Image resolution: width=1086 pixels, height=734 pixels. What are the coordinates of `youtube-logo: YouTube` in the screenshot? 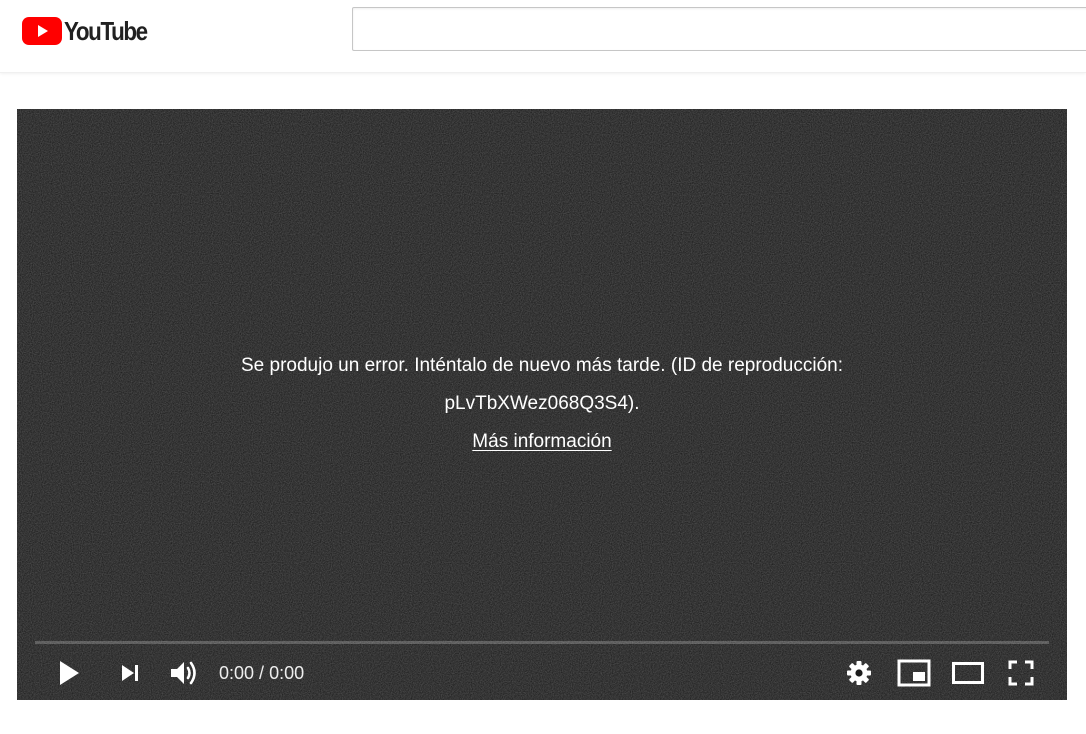 It's located at (91, 31).